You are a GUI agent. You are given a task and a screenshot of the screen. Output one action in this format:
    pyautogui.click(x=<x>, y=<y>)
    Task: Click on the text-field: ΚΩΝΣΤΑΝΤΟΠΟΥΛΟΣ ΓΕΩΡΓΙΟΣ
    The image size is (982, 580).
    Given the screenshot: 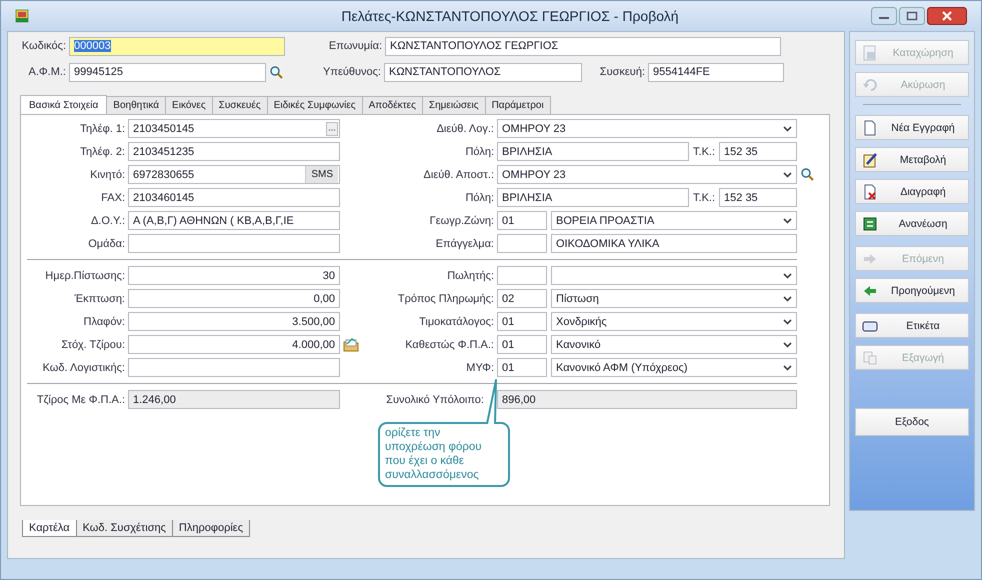 What is the action you would take?
    pyautogui.click(x=583, y=46)
    